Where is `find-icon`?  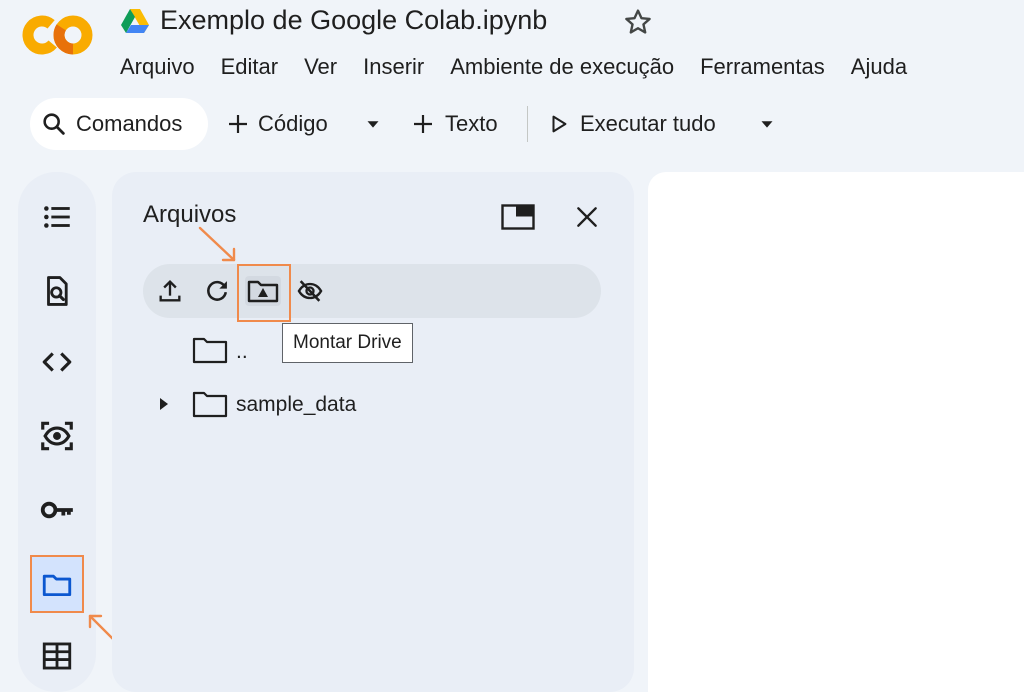 find-icon is located at coordinates (57, 291).